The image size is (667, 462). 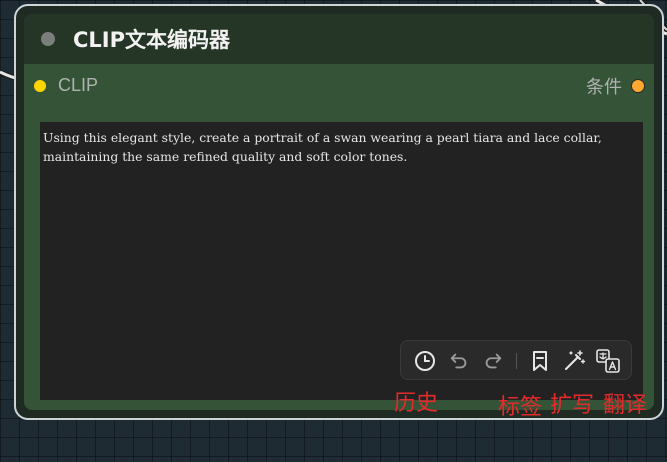 I want to click on annotation-expand: 扩写, so click(x=572, y=405).